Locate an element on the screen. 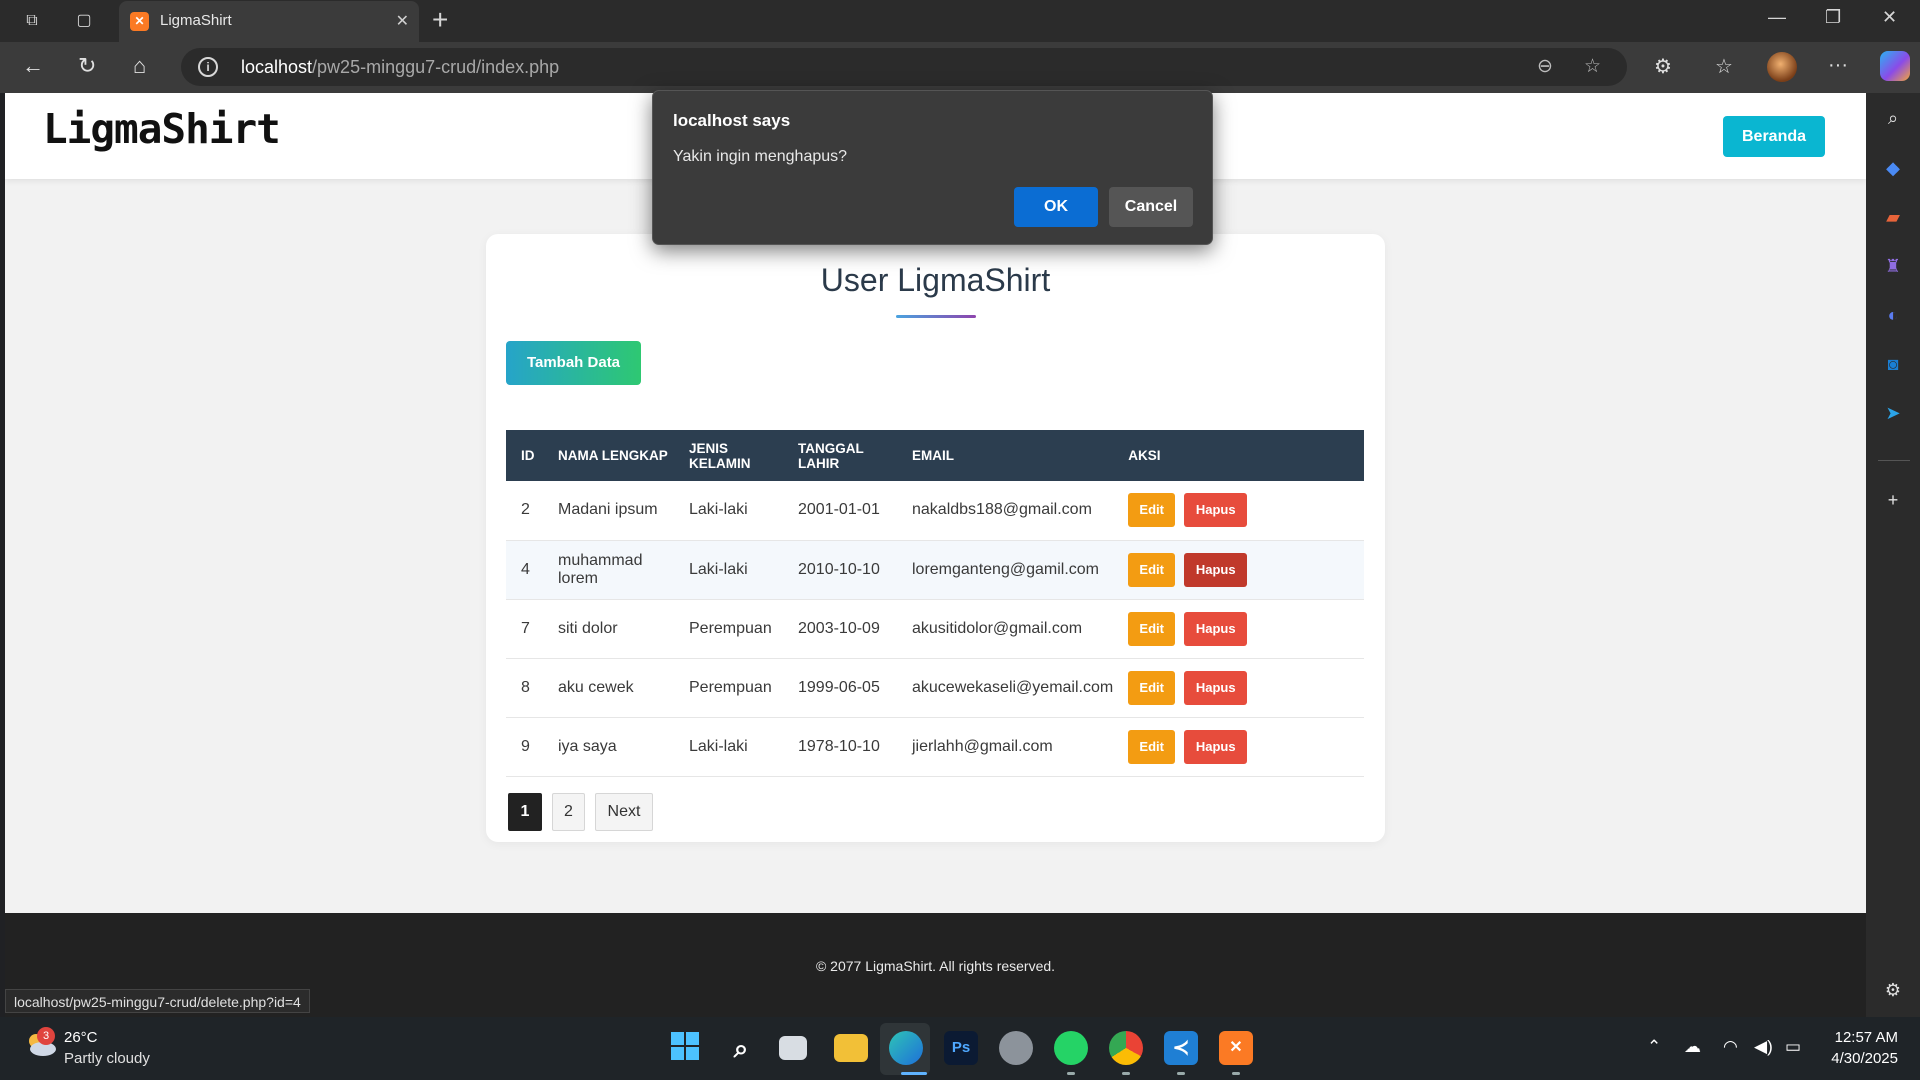 The image size is (1920, 1080). windows-logo-icon is located at coordinates (685, 1046).